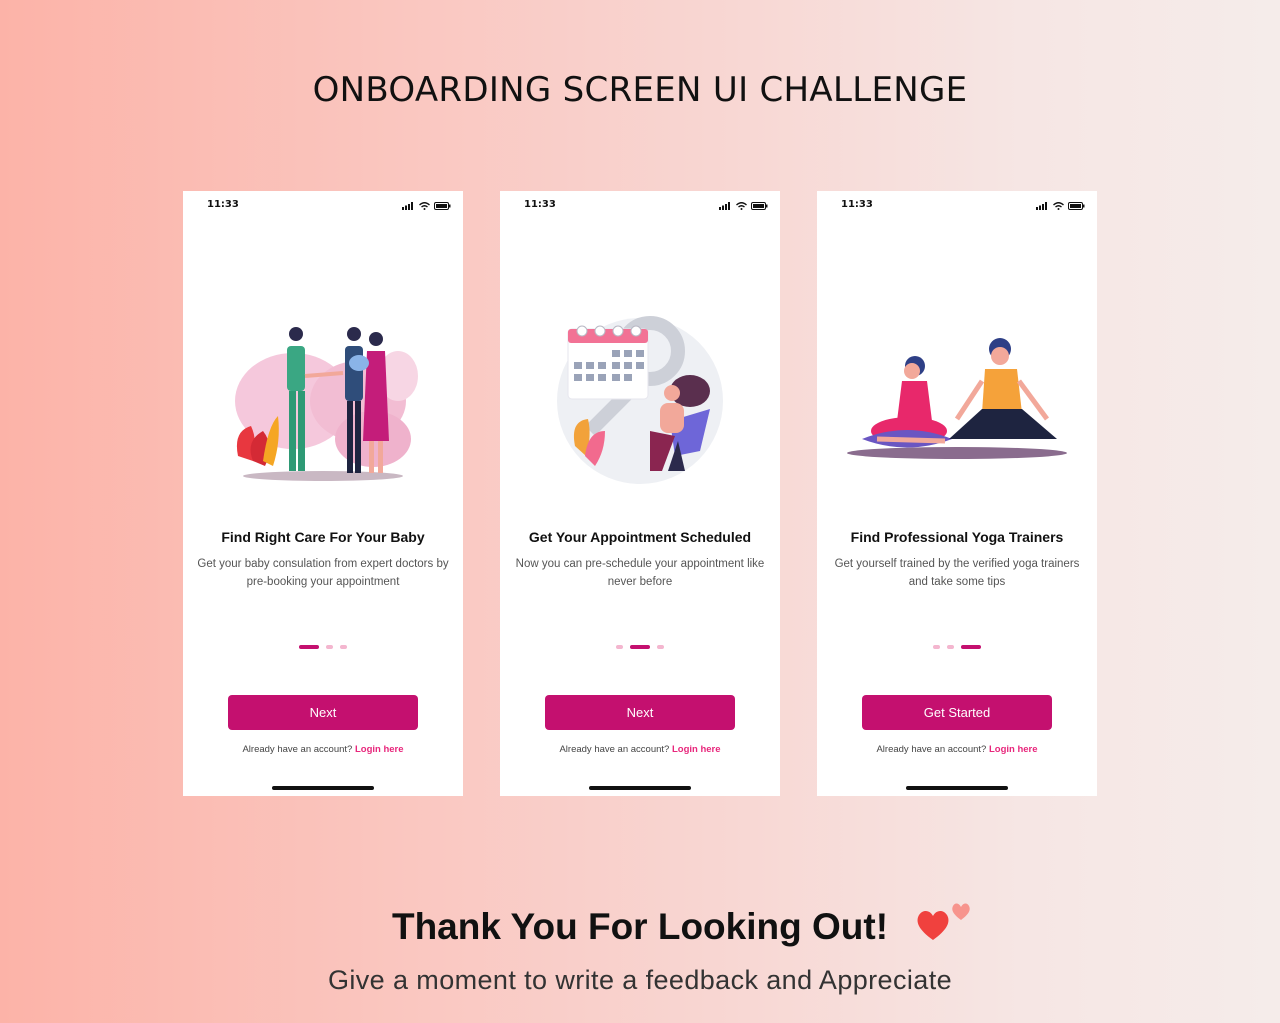 The height and width of the screenshot is (1023, 1280). Describe the element at coordinates (640, 400) in the screenshot. I see `calendar-appointment-icon` at that location.